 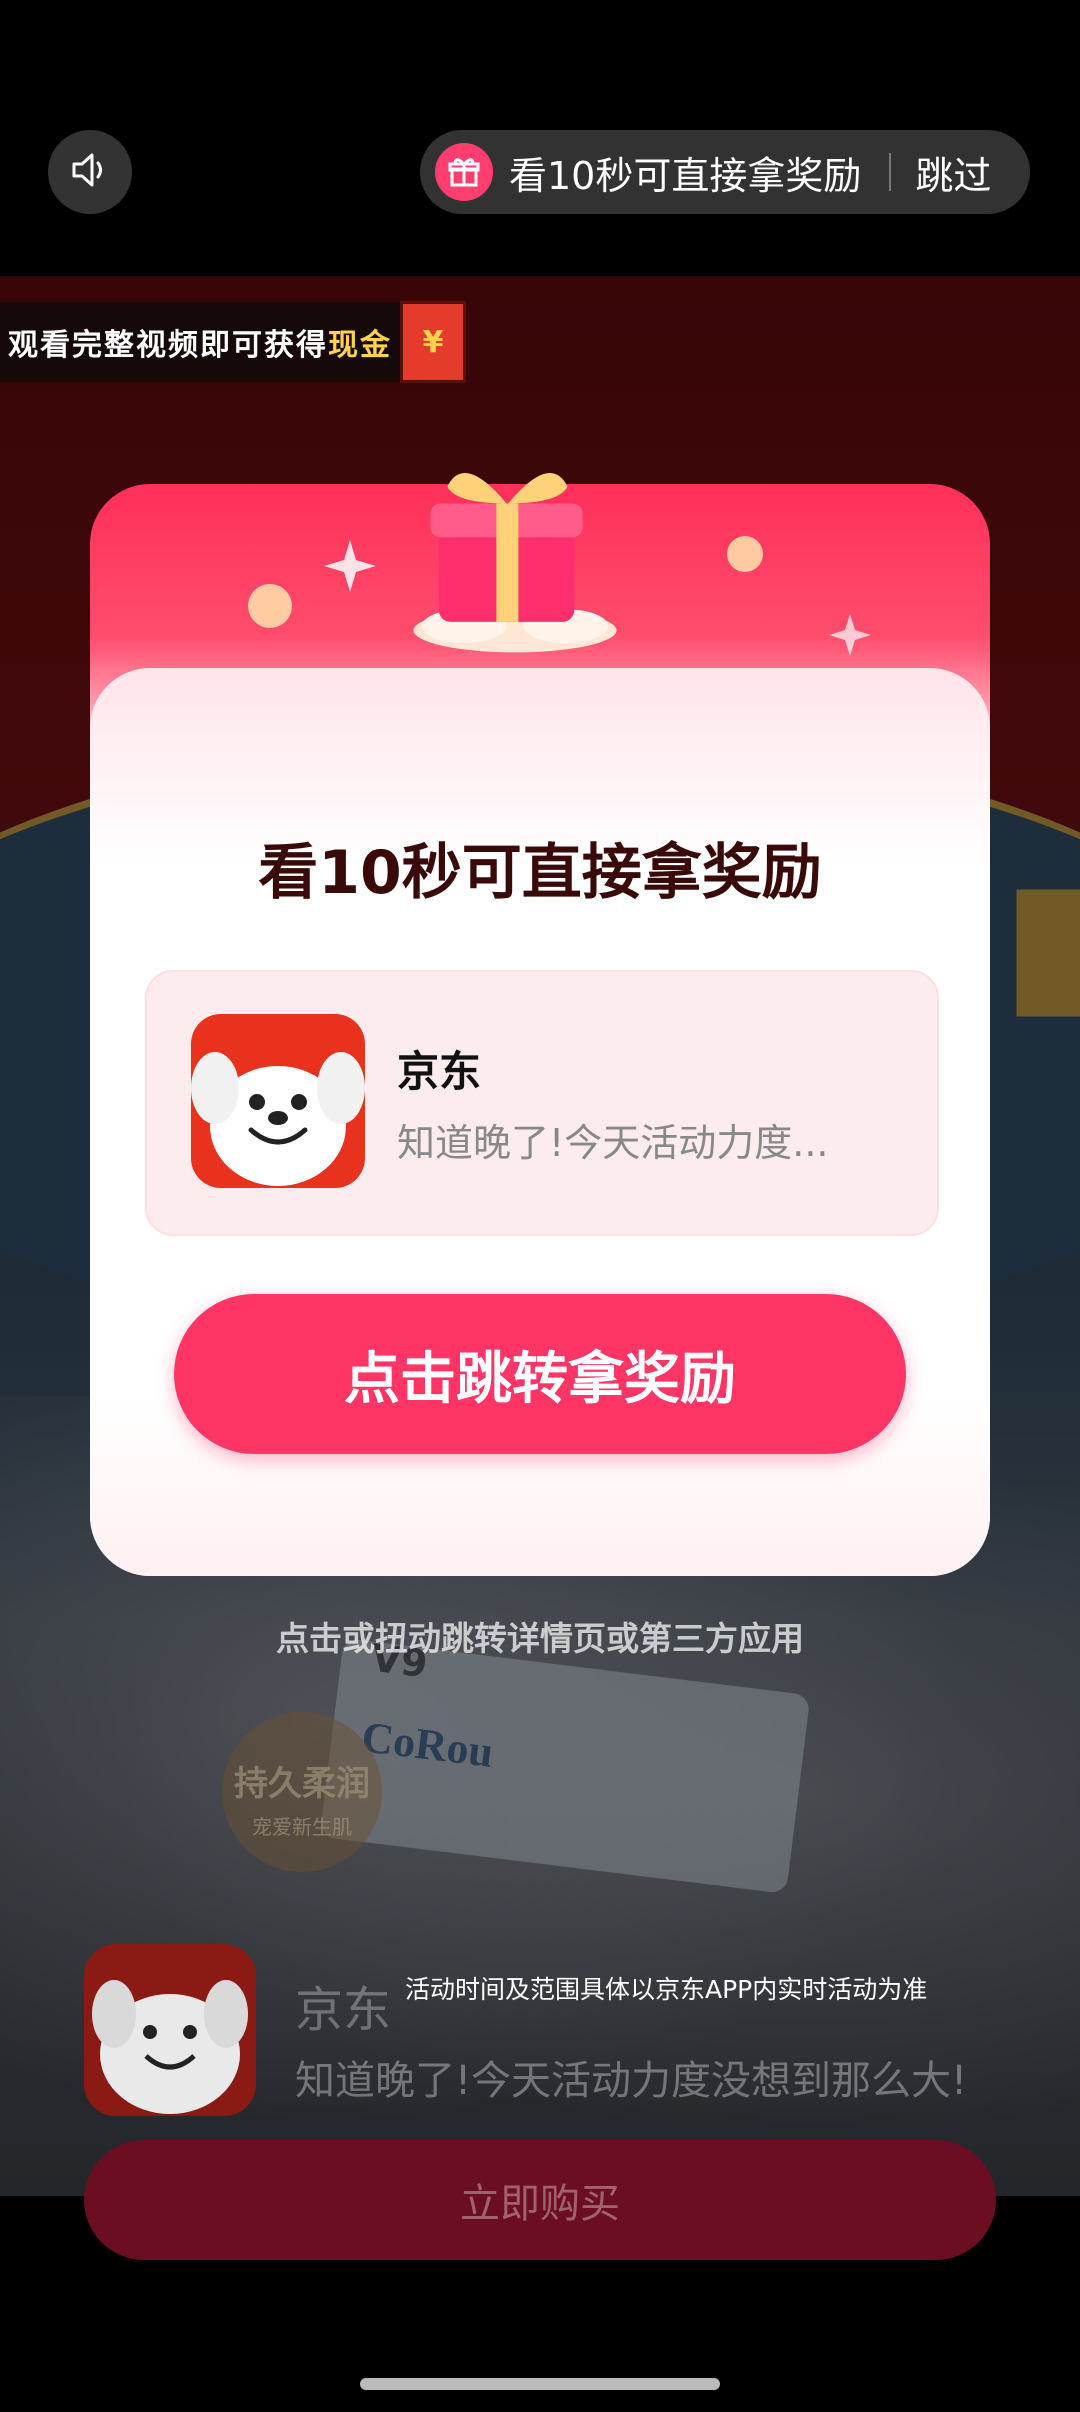 I want to click on buy-now-button: 立即购买, so click(x=540, y=2200).